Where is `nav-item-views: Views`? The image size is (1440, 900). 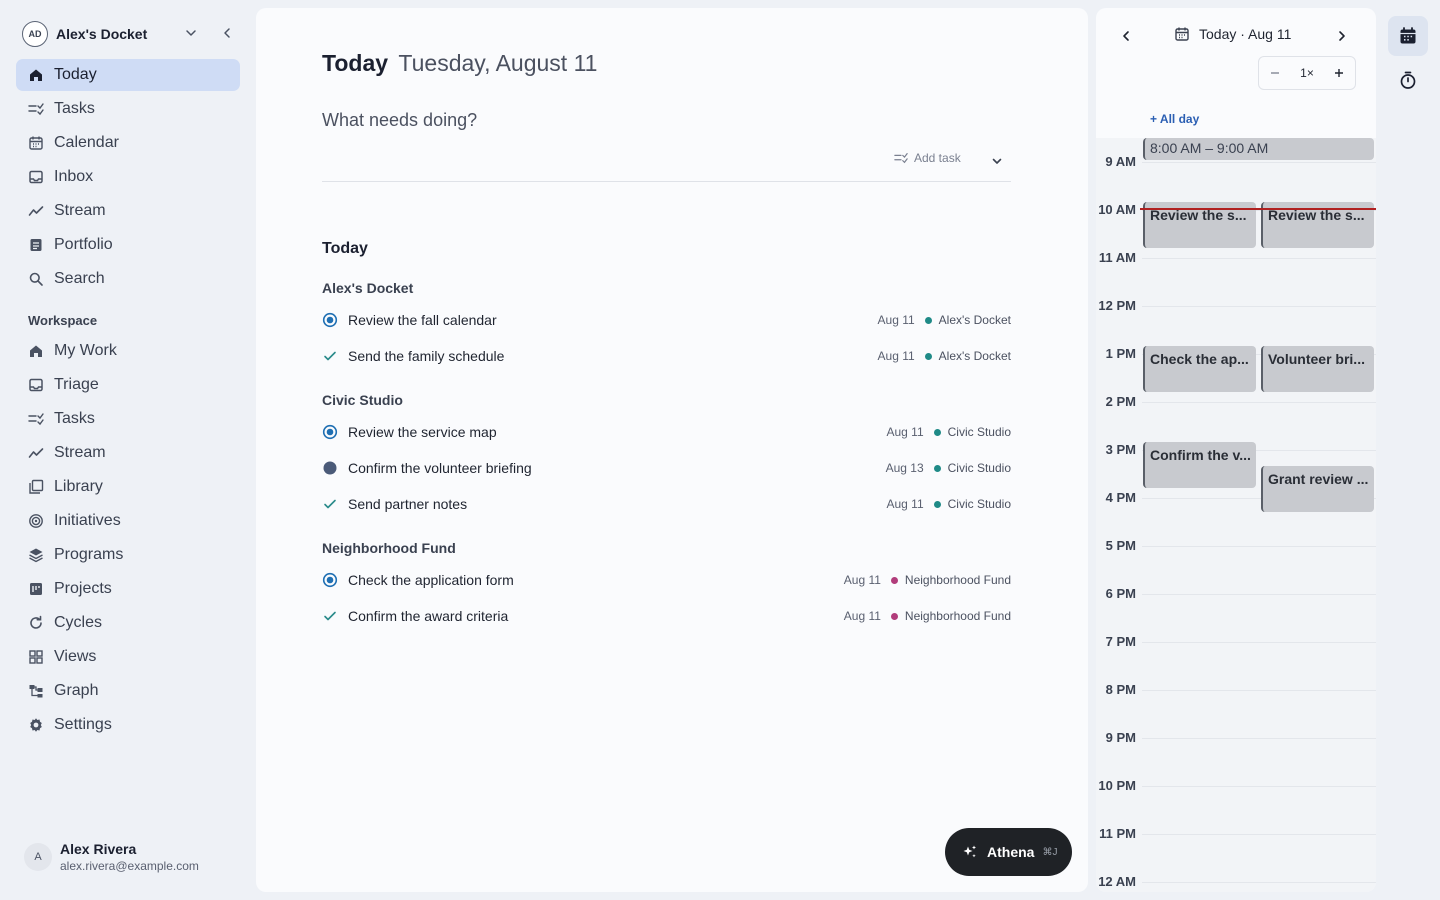 nav-item-views: Views is located at coordinates (128, 657).